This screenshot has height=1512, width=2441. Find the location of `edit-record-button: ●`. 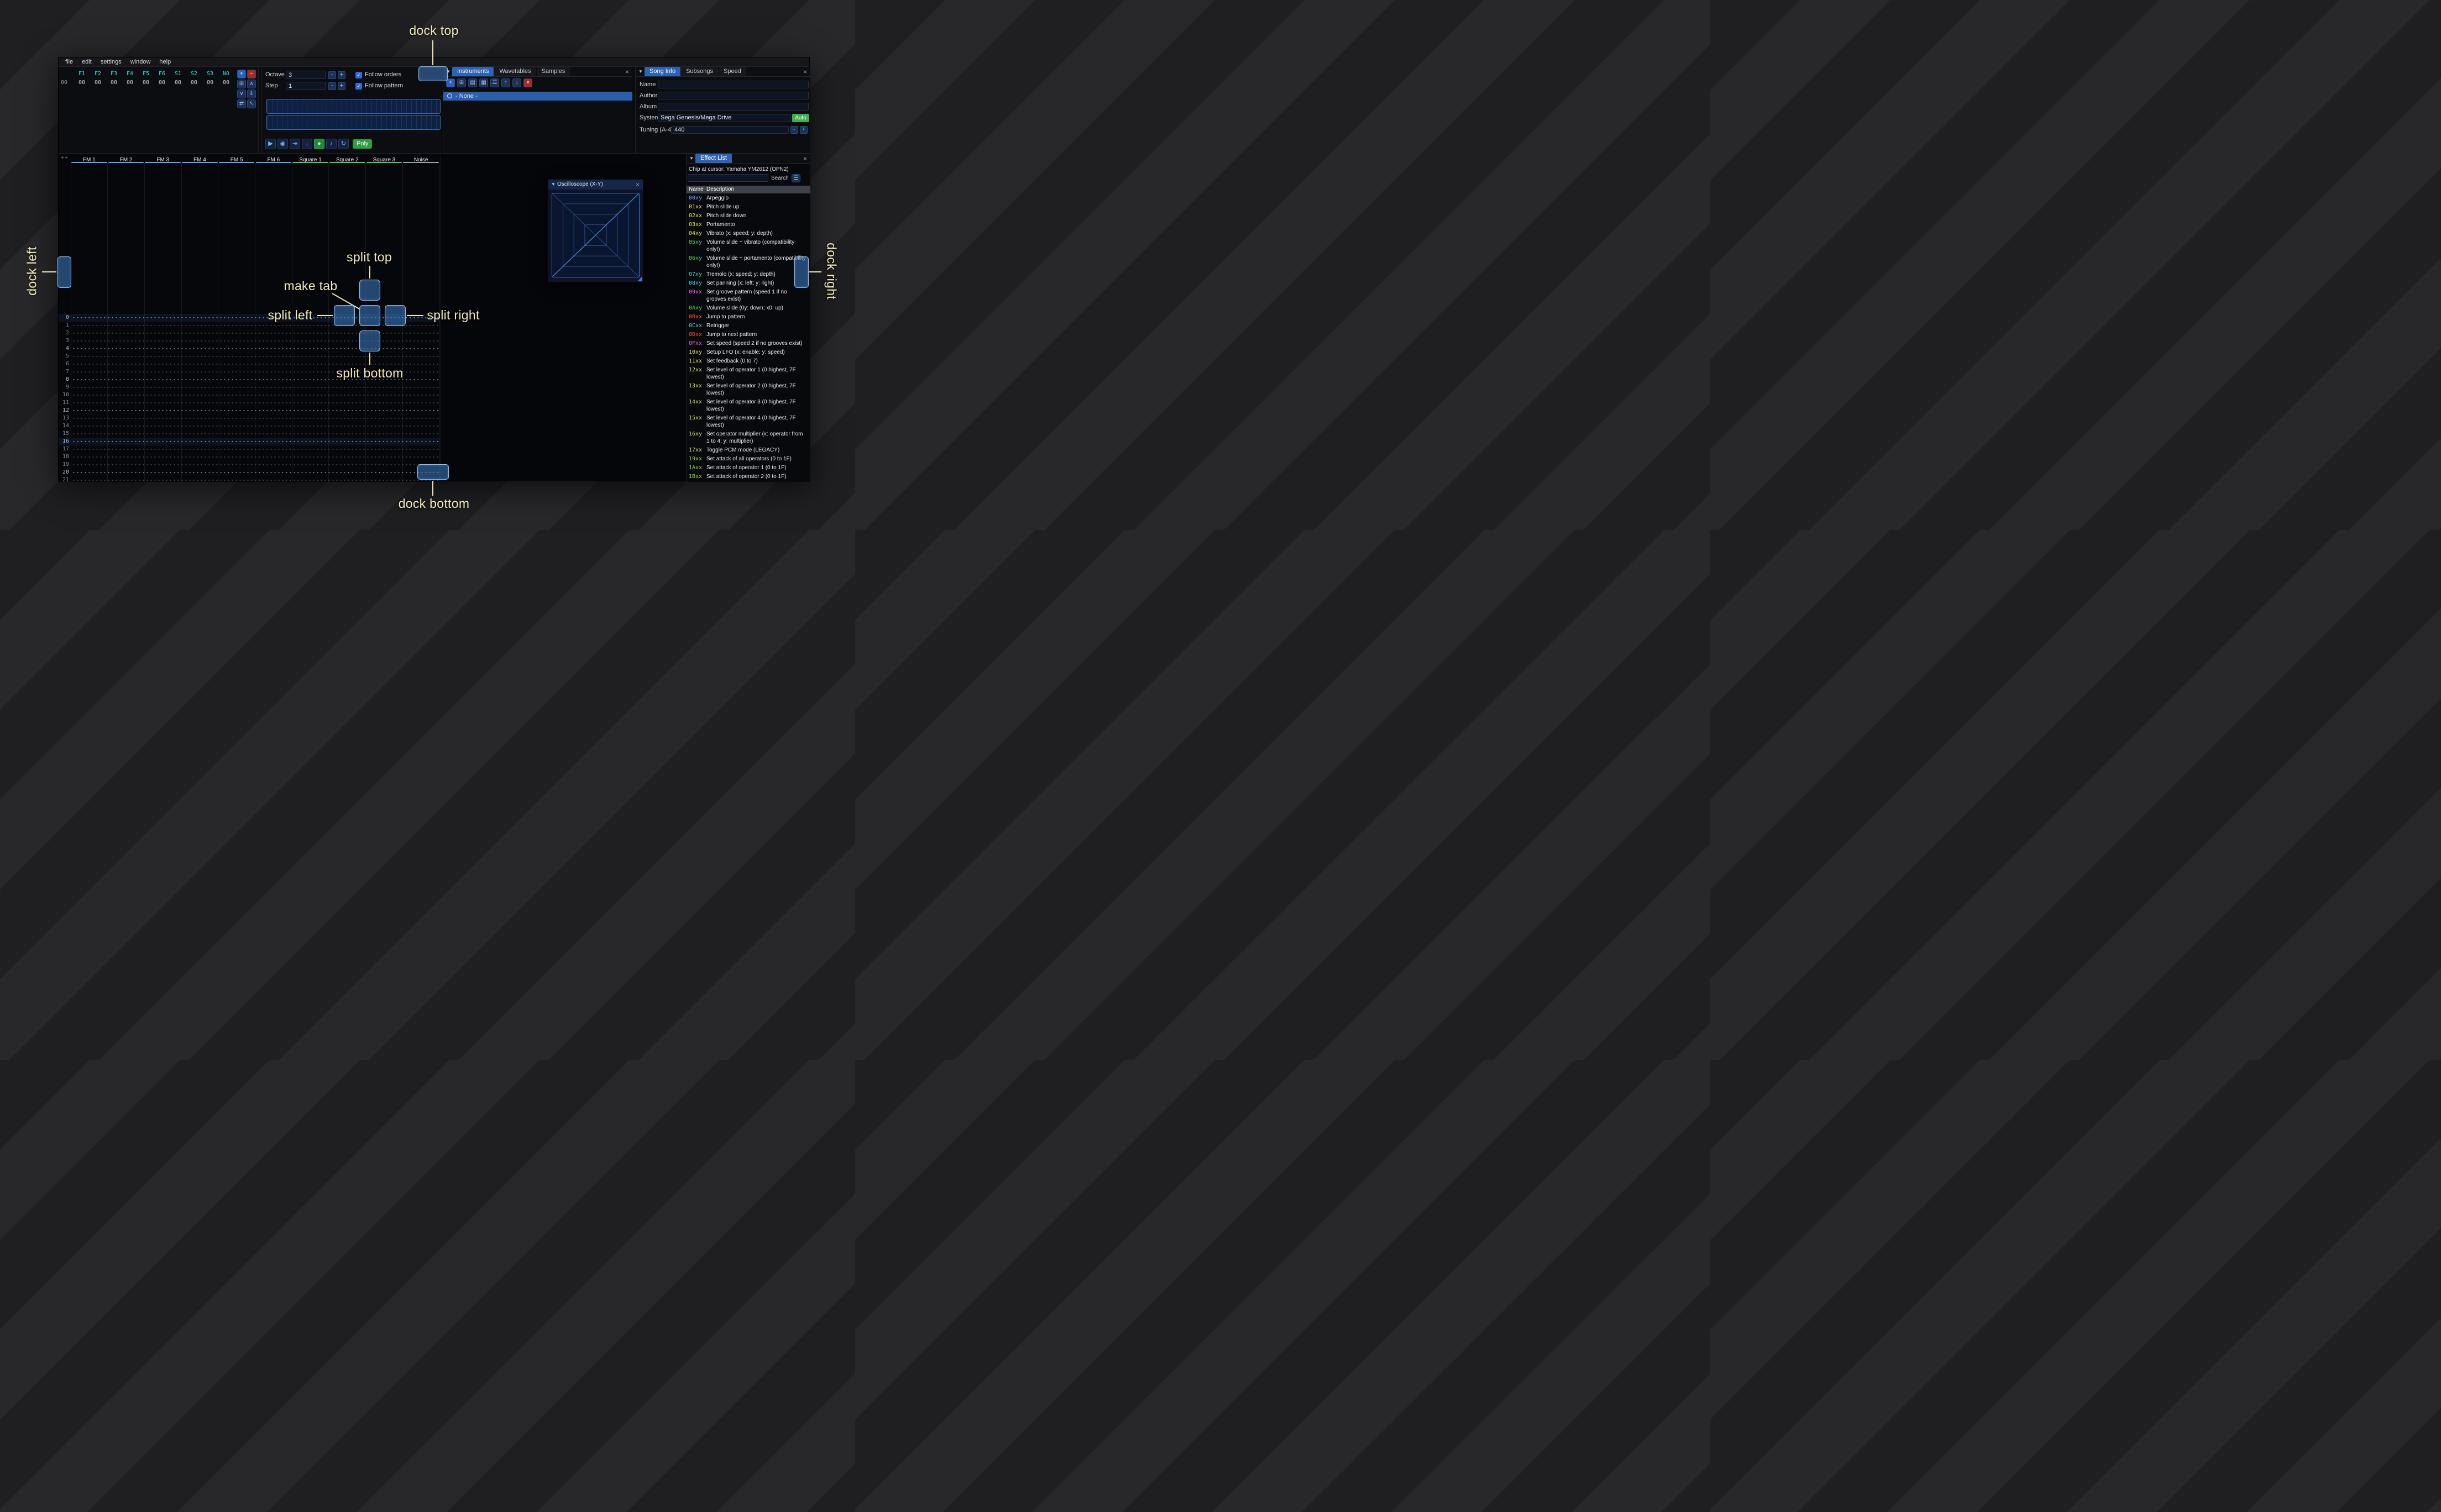

edit-record-button: ● is located at coordinates (319, 144).